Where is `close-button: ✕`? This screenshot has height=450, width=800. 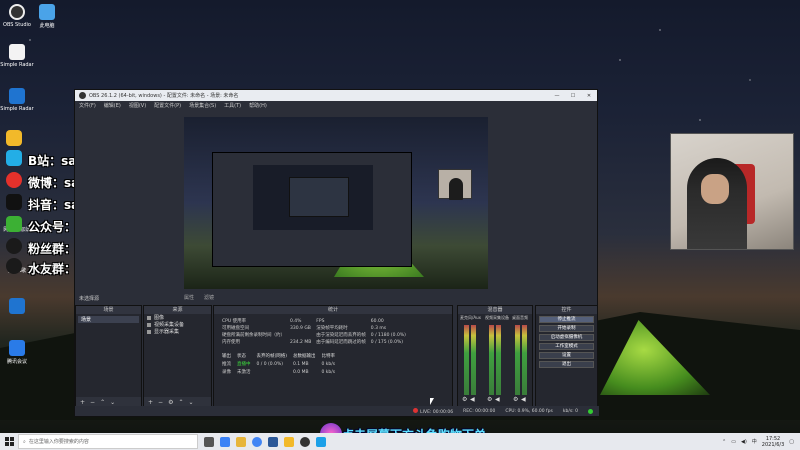 close-button: ✕ is located at coordinates (589, 96).